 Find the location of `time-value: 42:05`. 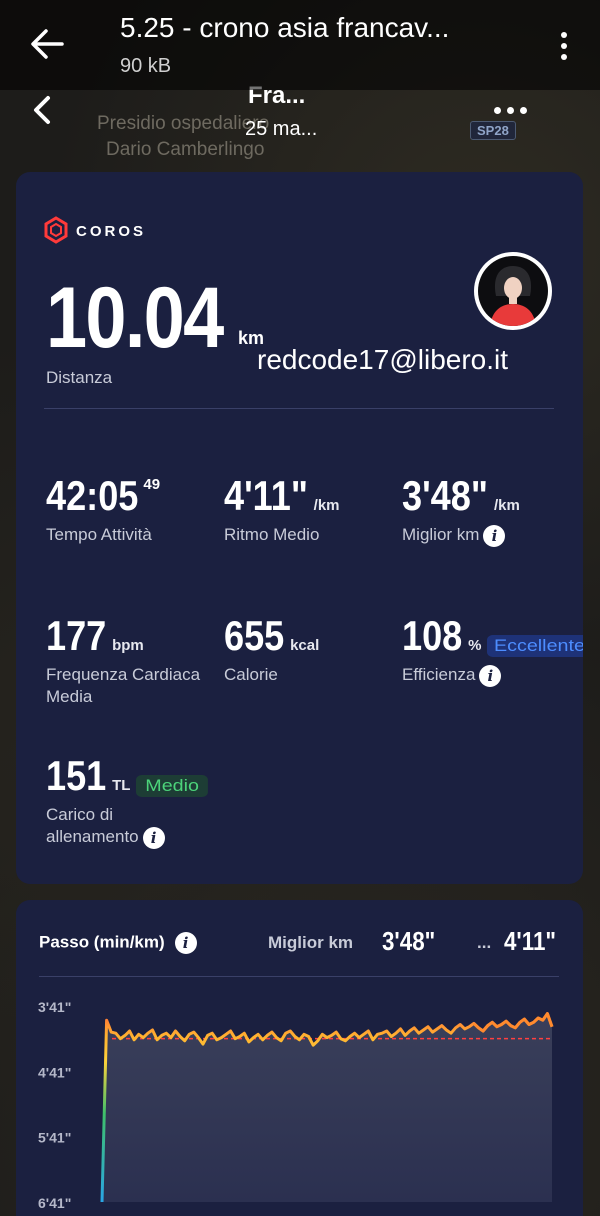

time-value: 42:05 is located at coordinates (92, 495).